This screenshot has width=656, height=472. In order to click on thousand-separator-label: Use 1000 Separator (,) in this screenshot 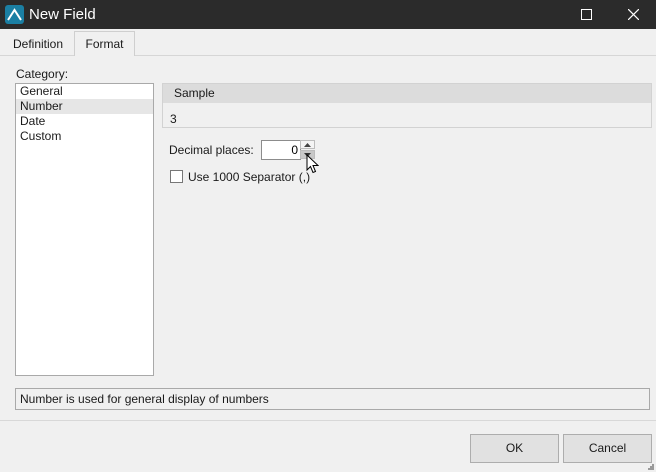, I will do `click(249, 177)`.